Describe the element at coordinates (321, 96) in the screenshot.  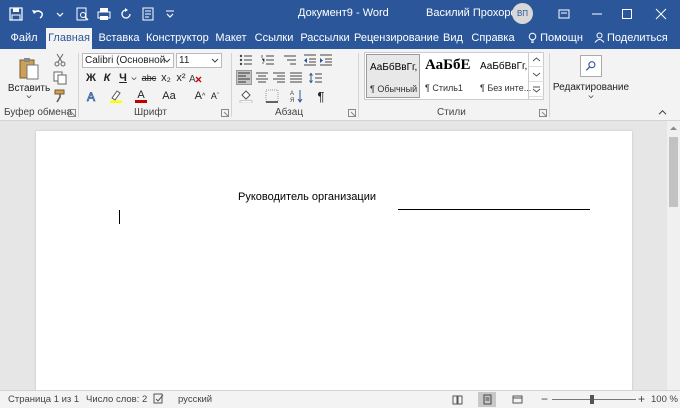
I see `show-formatting-button: ¶` at that location.